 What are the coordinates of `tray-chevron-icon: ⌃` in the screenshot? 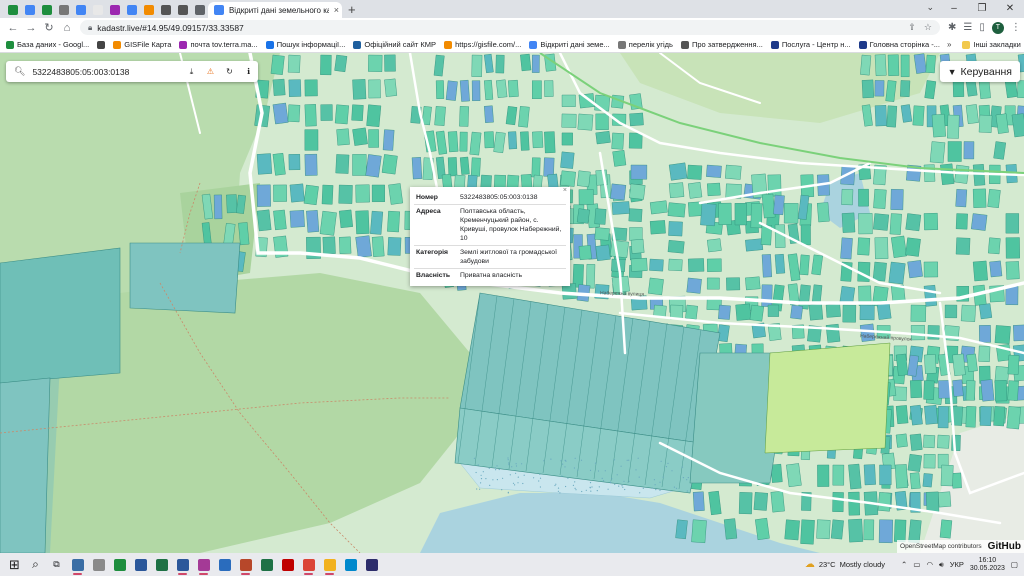 It's located at (904, 564).